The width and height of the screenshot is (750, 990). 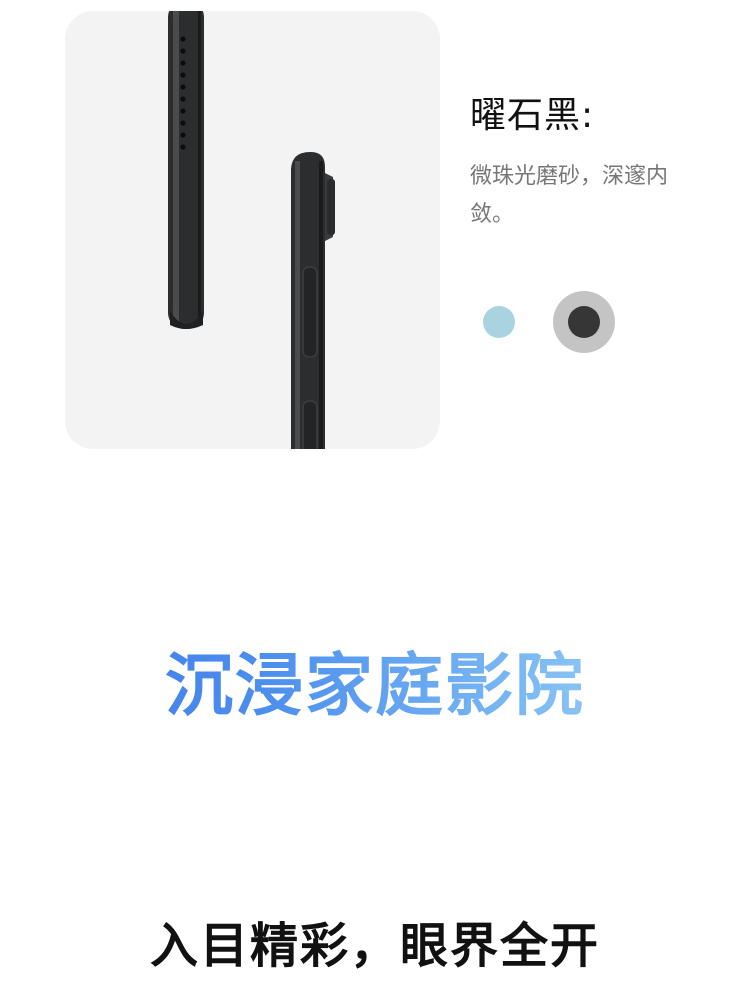 I want to click on section-subheading: 入目精彩，眼界全开, so click(x=374, y=946).